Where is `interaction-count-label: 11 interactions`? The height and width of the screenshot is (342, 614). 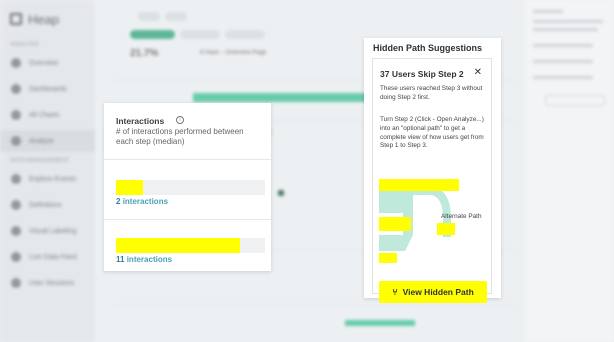 interaction-count-label: 11 interactions is located at coordinates (144, 259).